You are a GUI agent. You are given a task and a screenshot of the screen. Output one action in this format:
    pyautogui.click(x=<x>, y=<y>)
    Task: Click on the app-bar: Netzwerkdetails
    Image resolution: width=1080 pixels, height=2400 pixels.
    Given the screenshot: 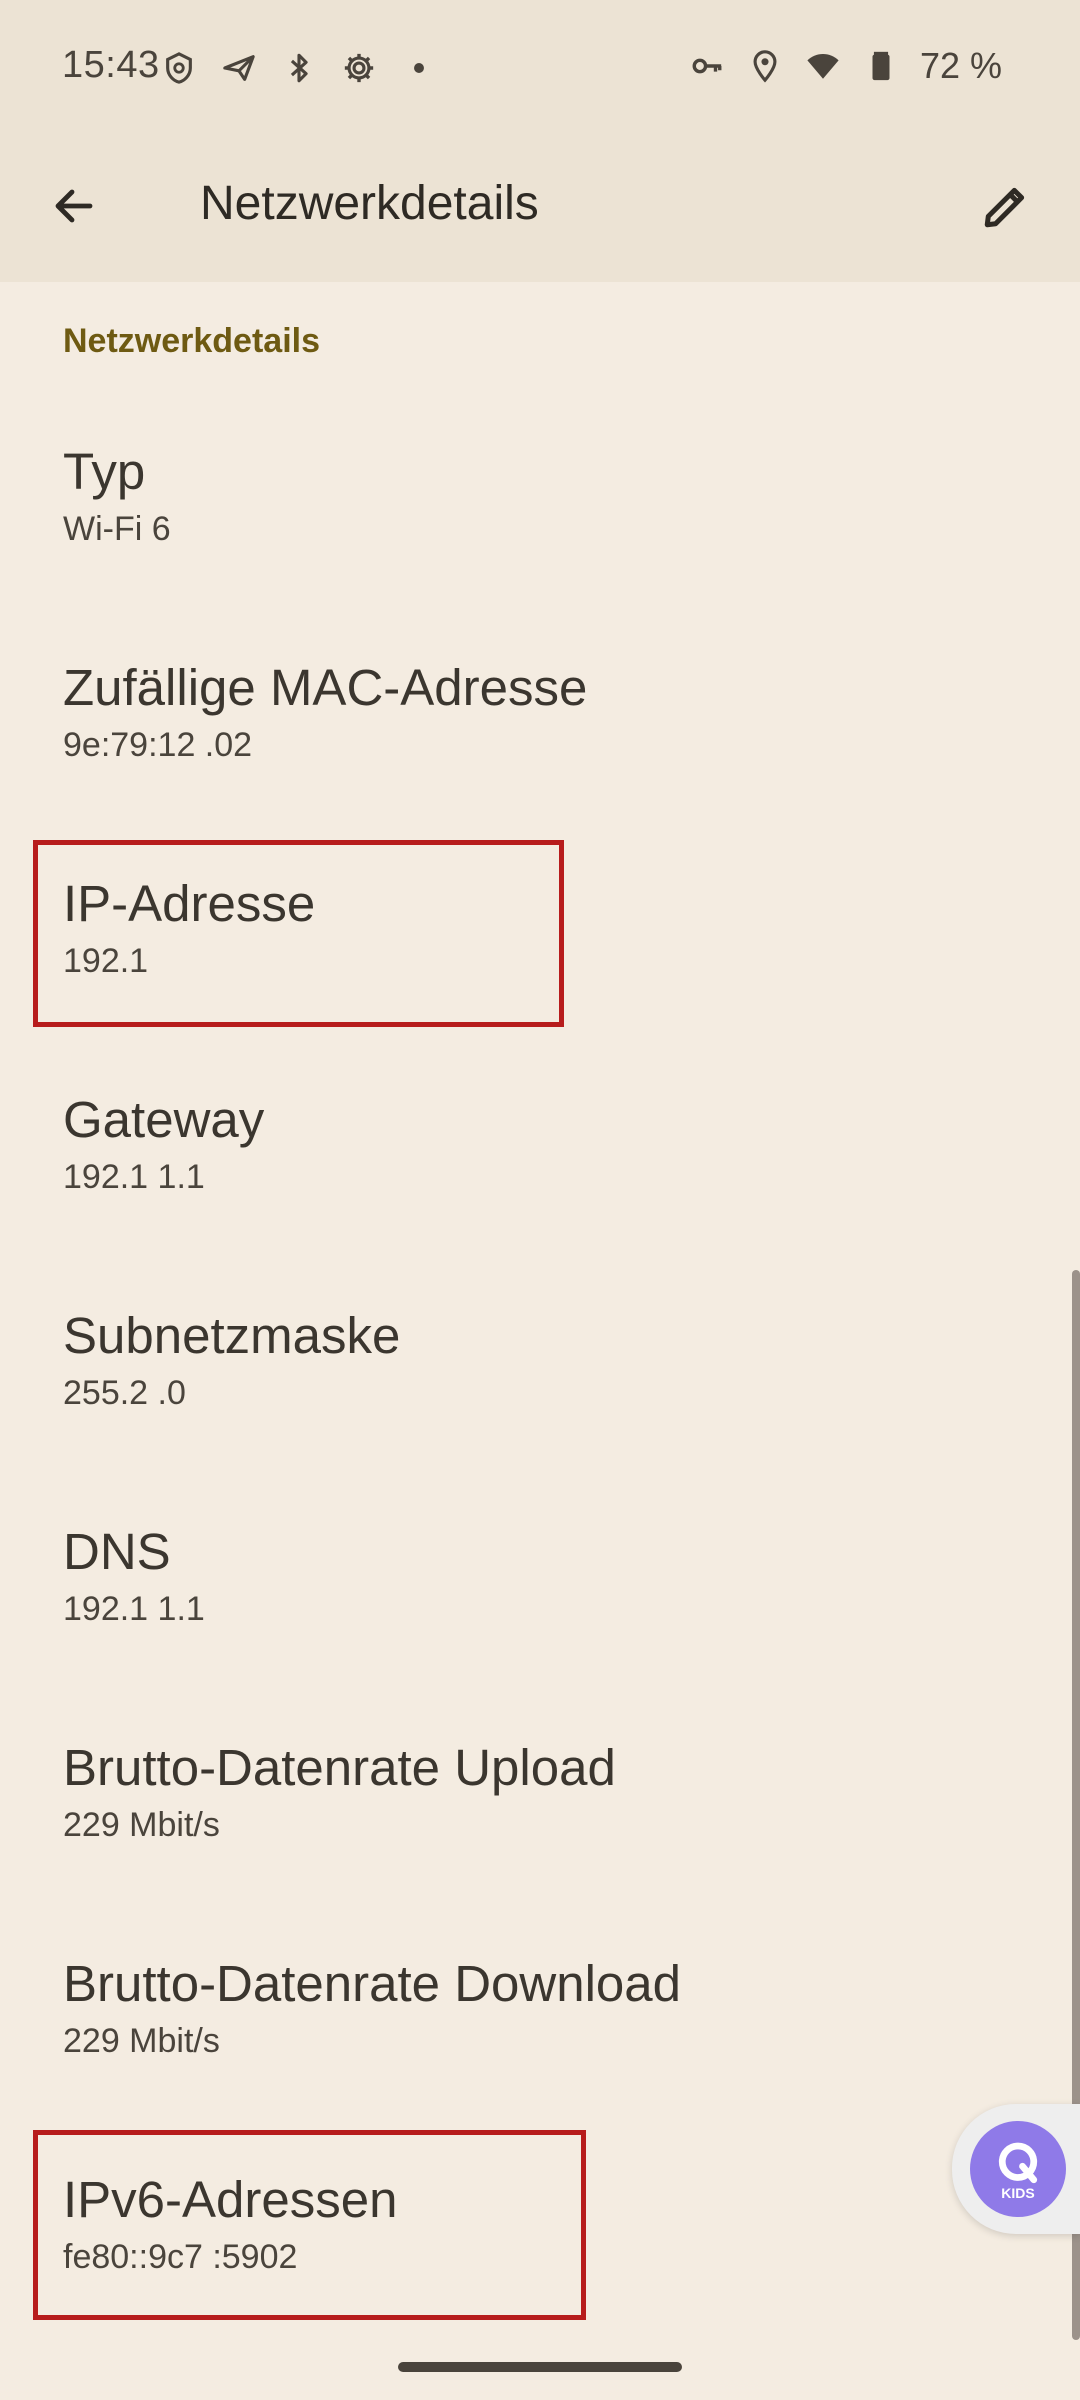 What is the action you would take?
    pyautogui.click(x=540, y=210)
    